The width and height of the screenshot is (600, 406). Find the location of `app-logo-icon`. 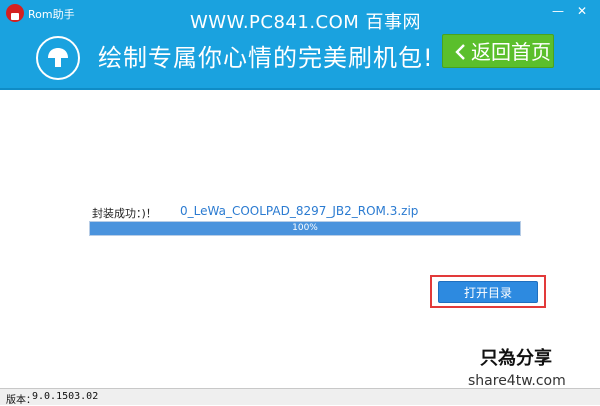

app-logo-icon is located at coordinates (15, 13).